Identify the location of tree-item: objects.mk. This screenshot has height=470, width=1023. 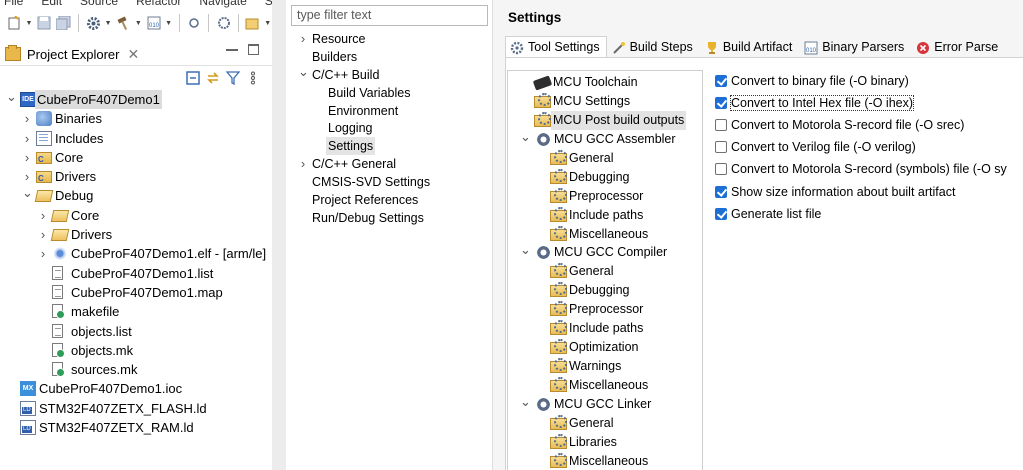
(136, 350).